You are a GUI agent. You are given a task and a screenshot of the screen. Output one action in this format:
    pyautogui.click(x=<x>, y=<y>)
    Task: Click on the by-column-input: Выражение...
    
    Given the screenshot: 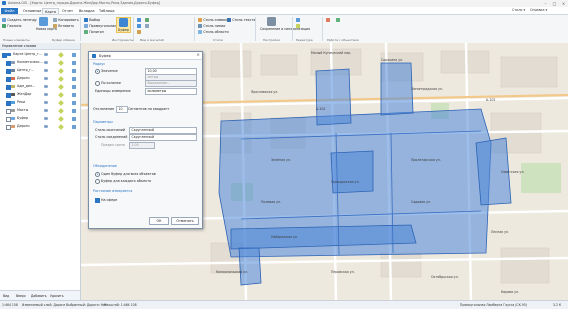 What is the action you would take?
    pyautogui.click(x=171, y=83)
    